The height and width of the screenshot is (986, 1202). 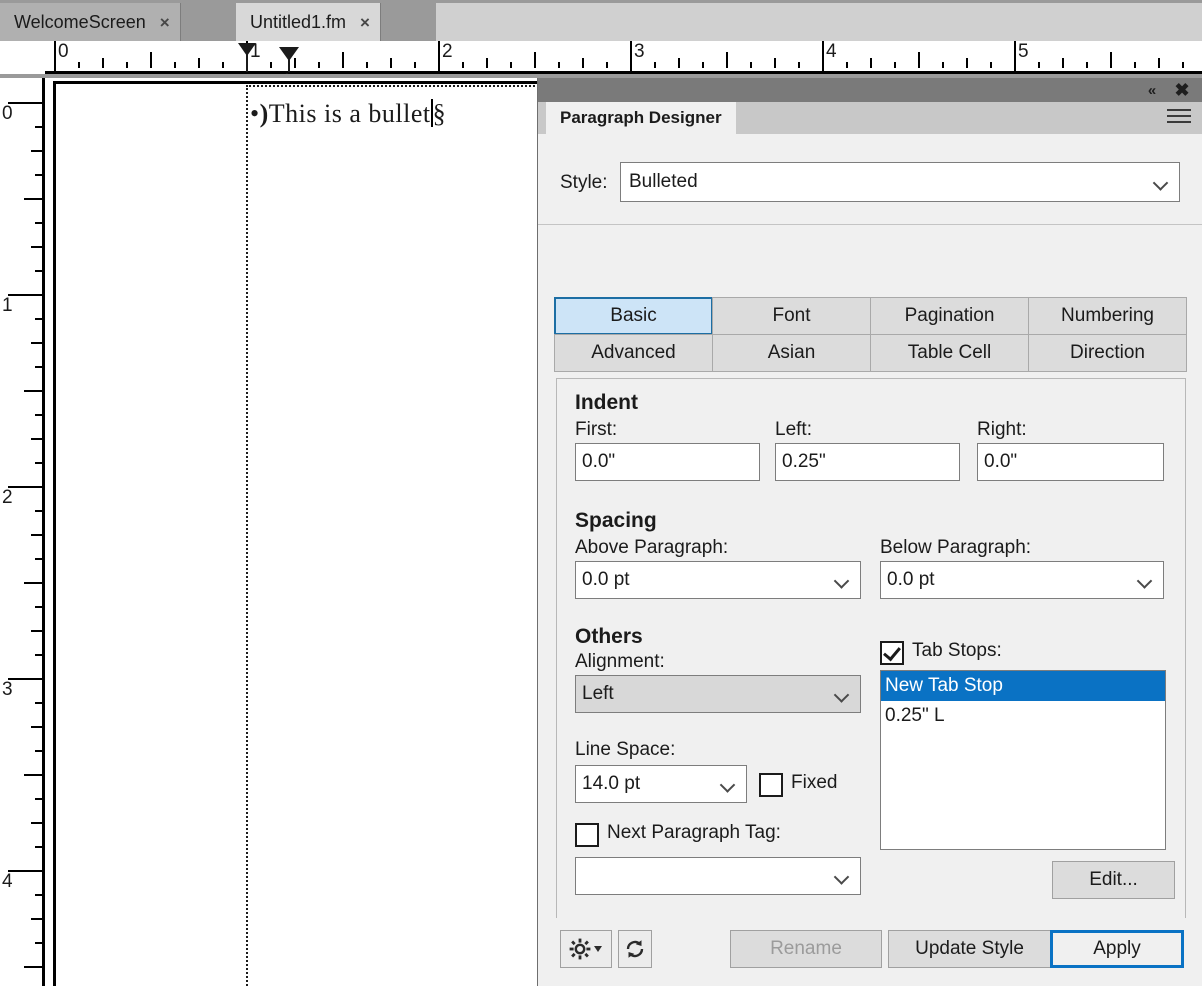 I want to click on spacing-below-value: 0.0 pt, so click(x=911, y=579).